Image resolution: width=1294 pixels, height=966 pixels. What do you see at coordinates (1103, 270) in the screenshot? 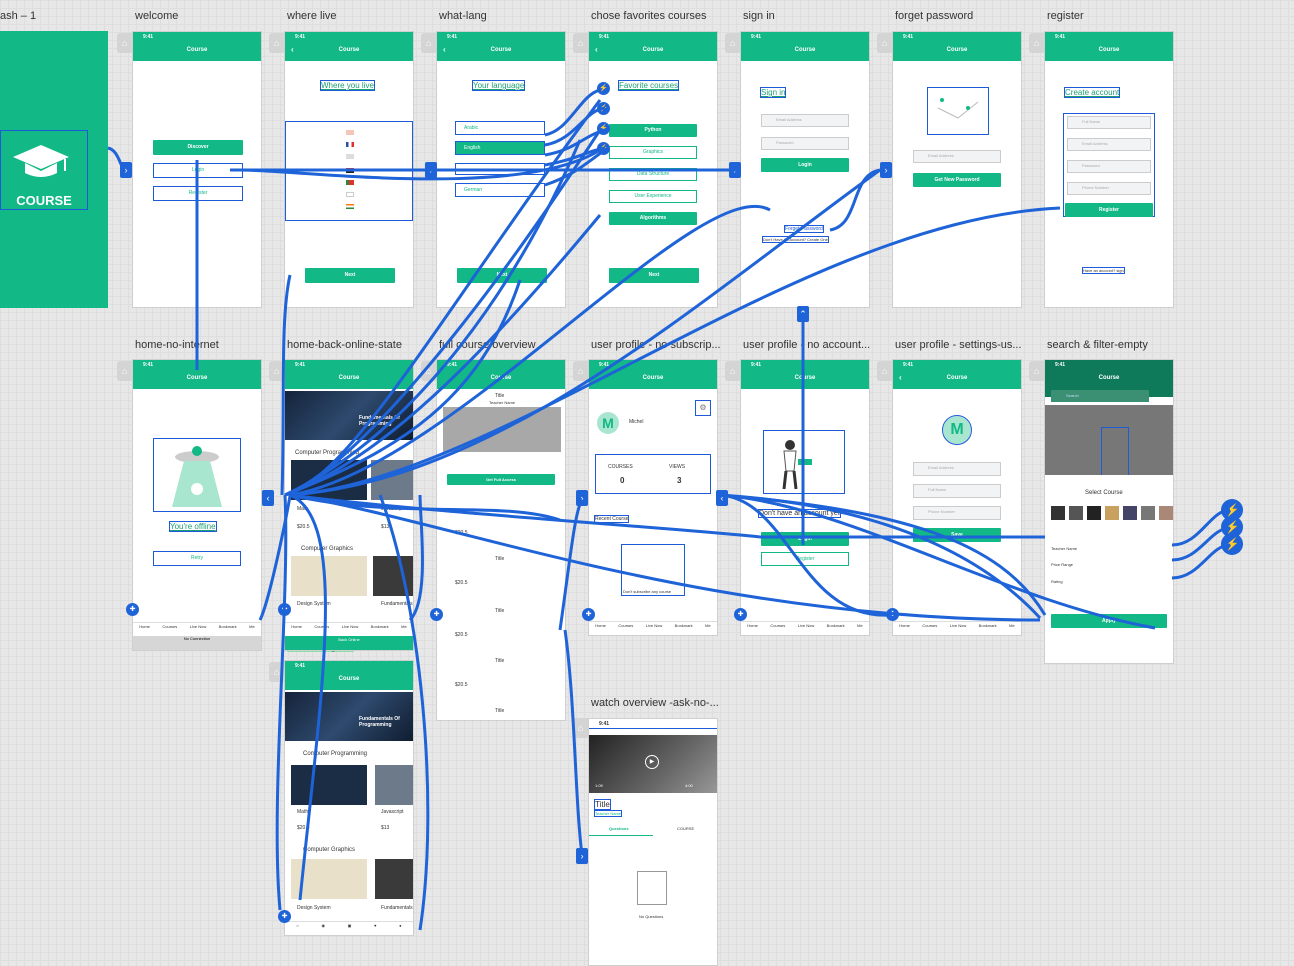
I see `sign-in-link: Have an account? sign` at bounding box center [1103, 270].